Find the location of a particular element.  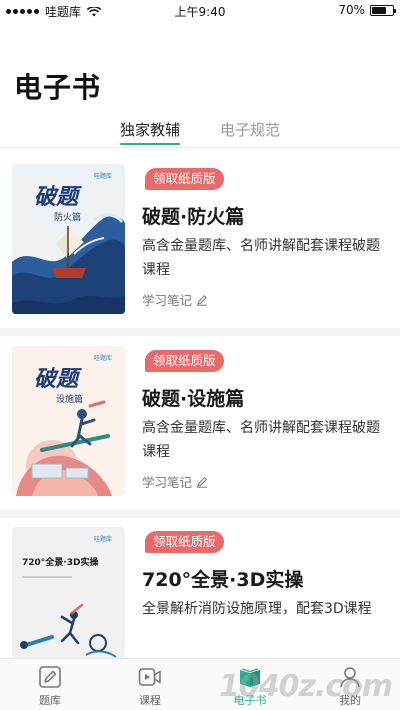

tab-indicator is located at coordinates (150, 144).